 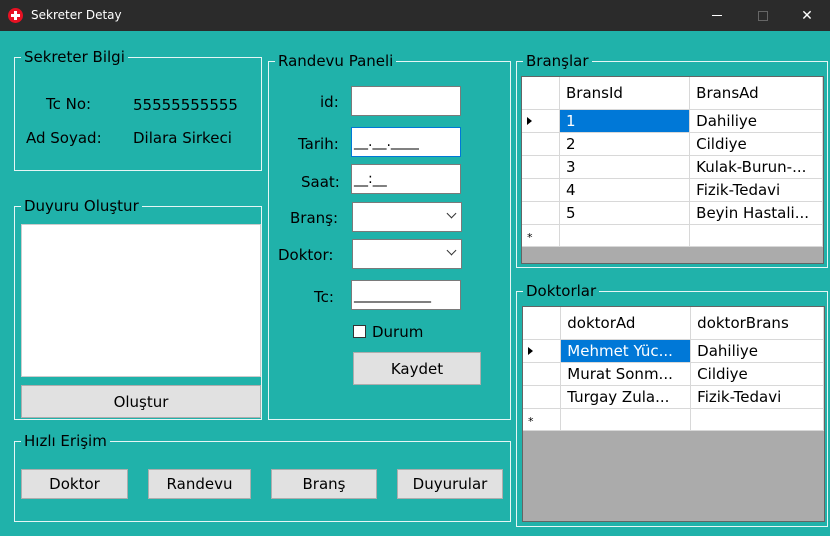 What do you see at coordinates (65, 441) in the screenshot?
I see `hizli-erisim-title: Hızlı Erişim` at bounding box center [65, 441].